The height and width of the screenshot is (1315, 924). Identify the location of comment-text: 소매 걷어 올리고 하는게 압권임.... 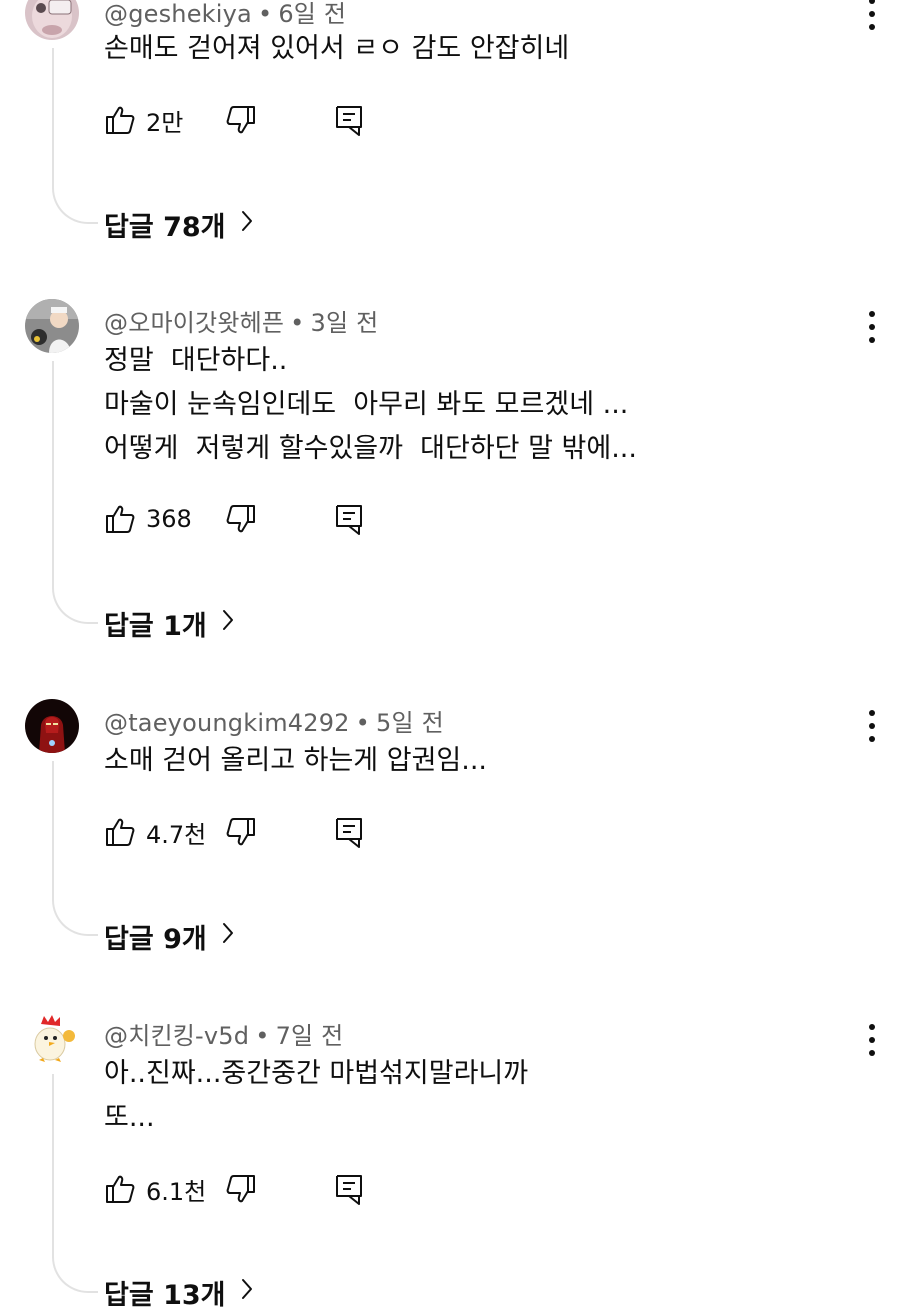
(295, 761).